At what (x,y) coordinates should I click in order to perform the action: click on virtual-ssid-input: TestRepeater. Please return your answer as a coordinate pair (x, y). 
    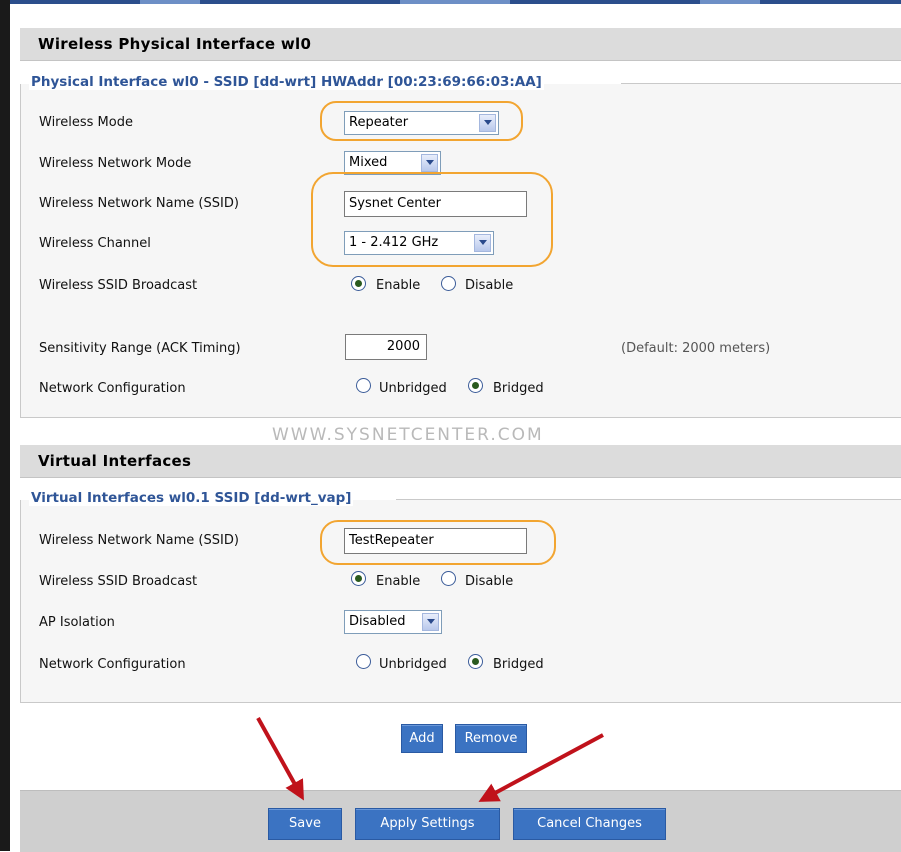
    Looking at the image, I should click on (435, 541).